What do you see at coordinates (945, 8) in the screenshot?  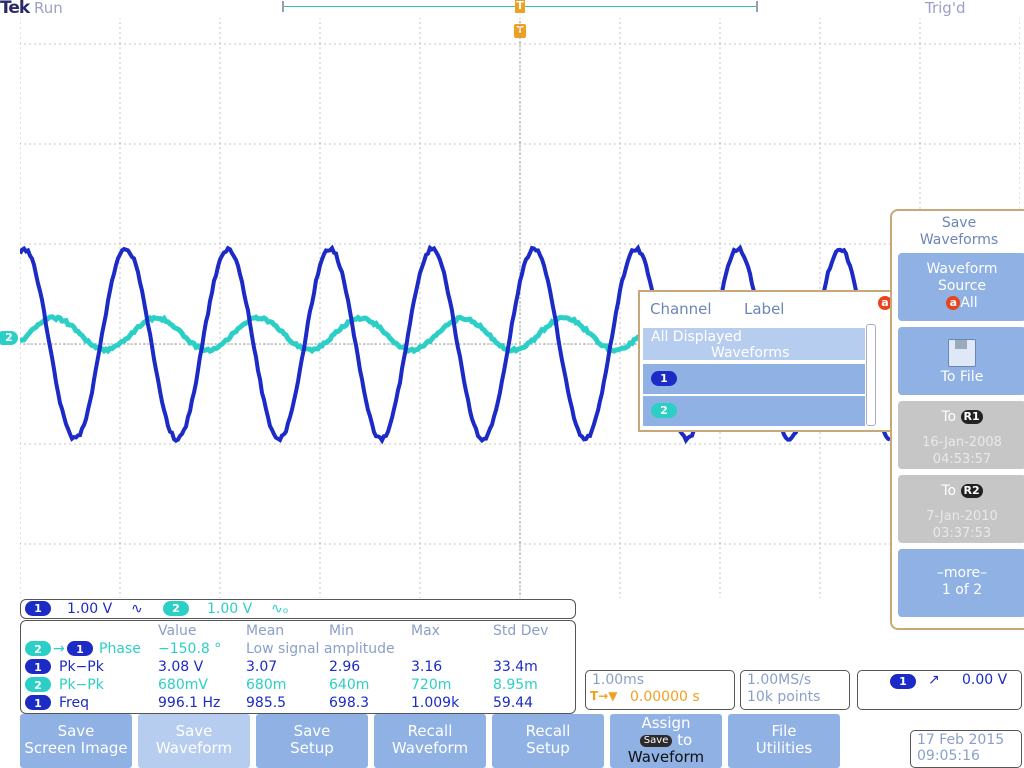 I see `trigger-status: Trig'd` at bounding box center [945, 8].